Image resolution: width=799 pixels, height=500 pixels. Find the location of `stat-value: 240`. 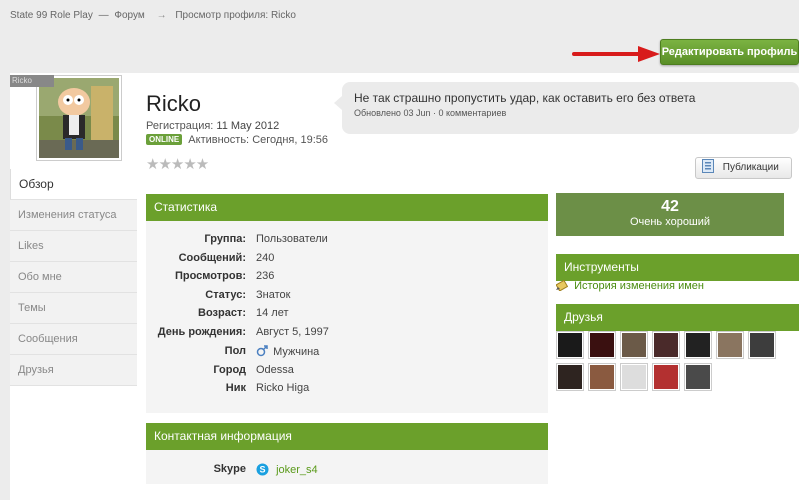

stat-value: 240 is located at coordinates (265, 258).